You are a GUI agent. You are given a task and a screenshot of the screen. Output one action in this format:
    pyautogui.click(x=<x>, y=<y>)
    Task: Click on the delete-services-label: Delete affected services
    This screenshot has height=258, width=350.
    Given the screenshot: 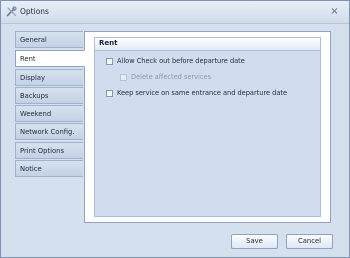 What is the action you would take?
    pyautogui.click(x=171, y=77)
    